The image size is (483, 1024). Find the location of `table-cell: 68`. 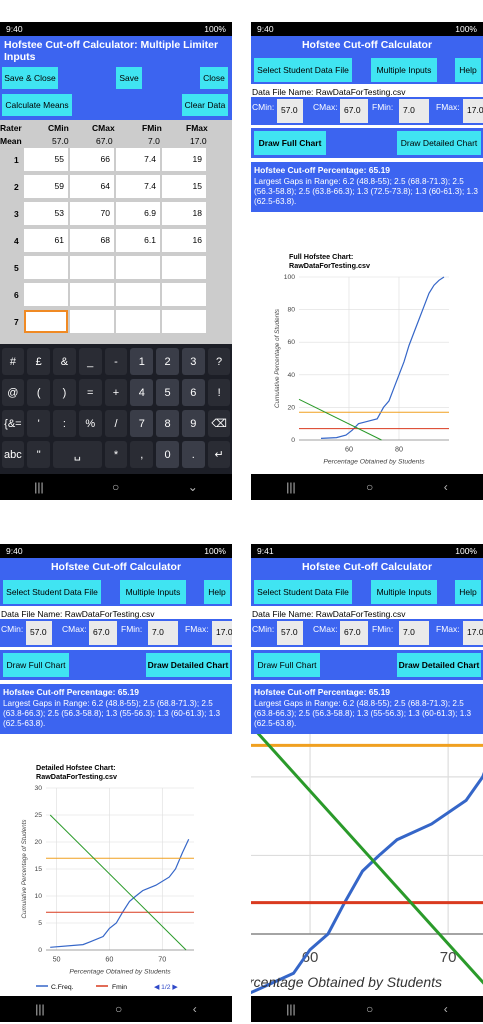

table-cell: 68 is located at coordinates (92, 240).